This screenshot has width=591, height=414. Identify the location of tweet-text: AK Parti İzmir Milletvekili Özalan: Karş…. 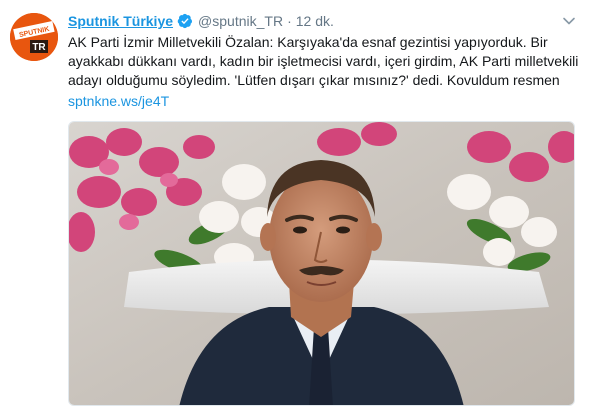
(323, 61).